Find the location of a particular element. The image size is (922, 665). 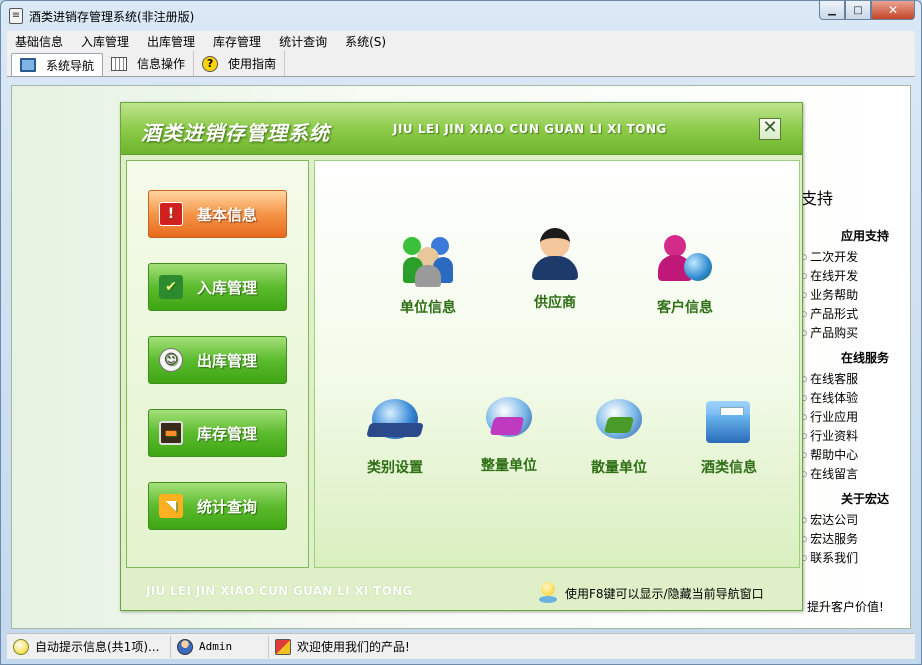

grid-item-supplier: 供应商 is located at coordinates (555, 270).